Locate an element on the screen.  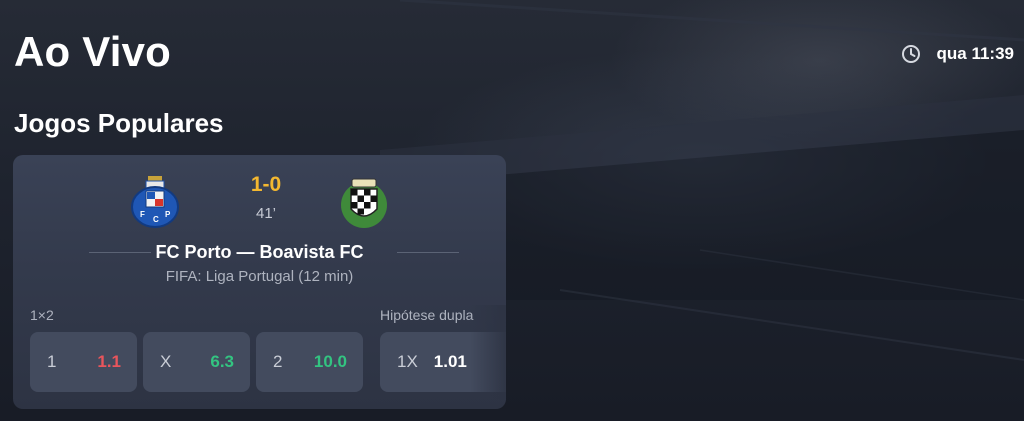
scroll-fade is located at coordinates (488, 352).